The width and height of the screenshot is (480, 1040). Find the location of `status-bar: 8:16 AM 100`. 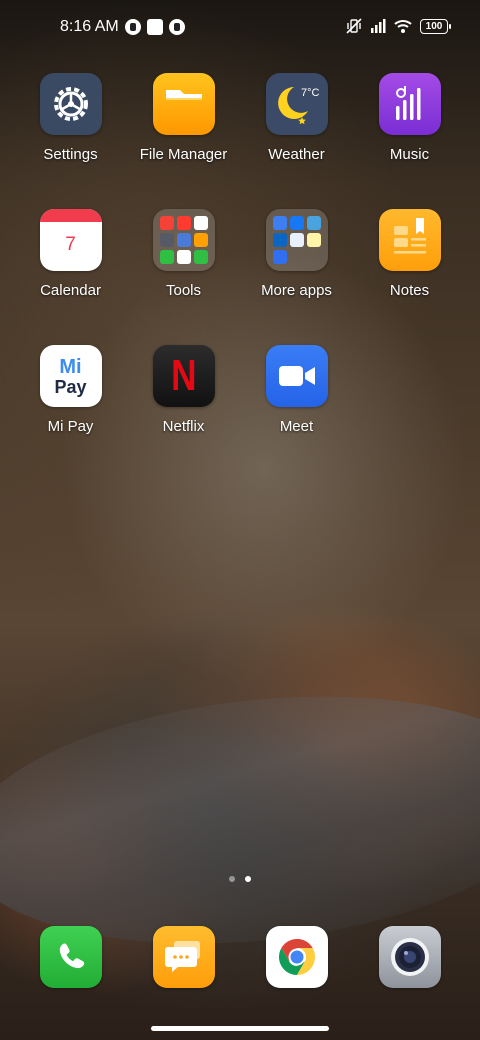

status-bar: 8:16 AM 100 is located at coordinates (240, 28).